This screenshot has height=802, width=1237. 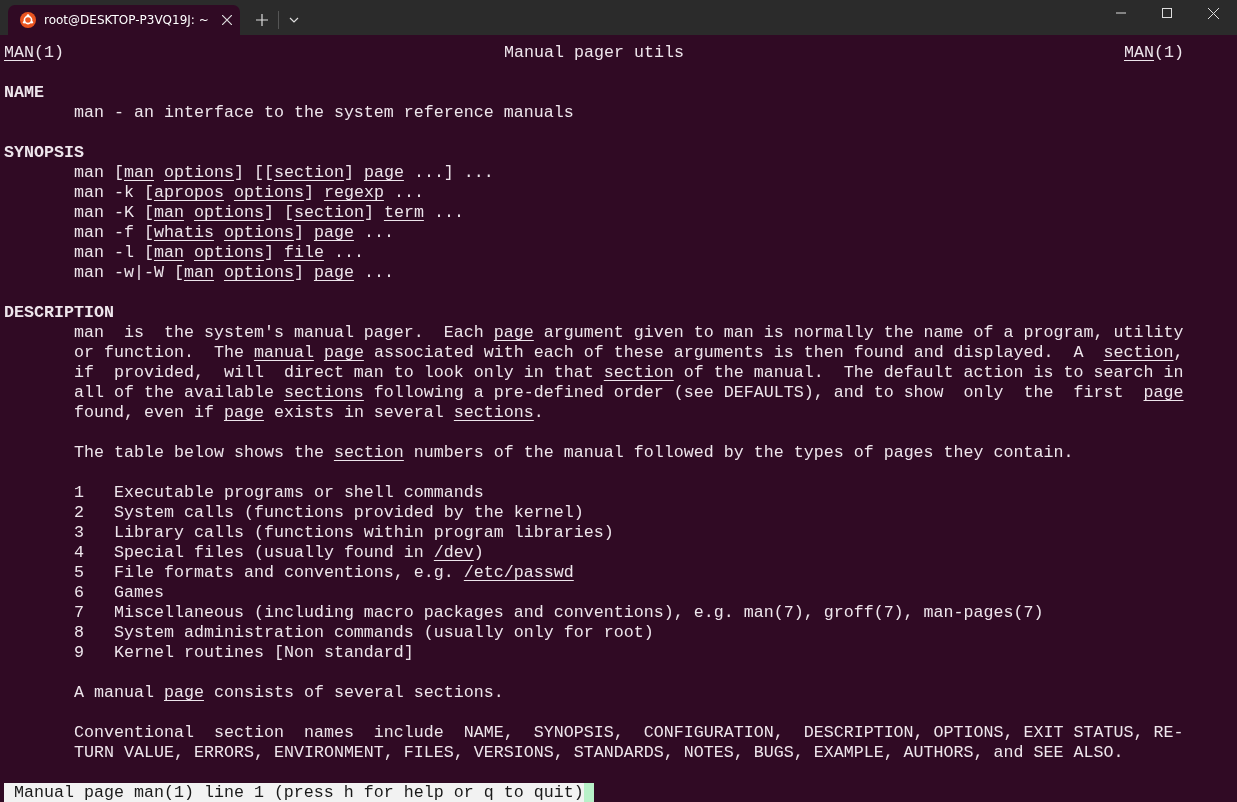 I want to click on chevron-down-icon, so click(x=294, y=20).